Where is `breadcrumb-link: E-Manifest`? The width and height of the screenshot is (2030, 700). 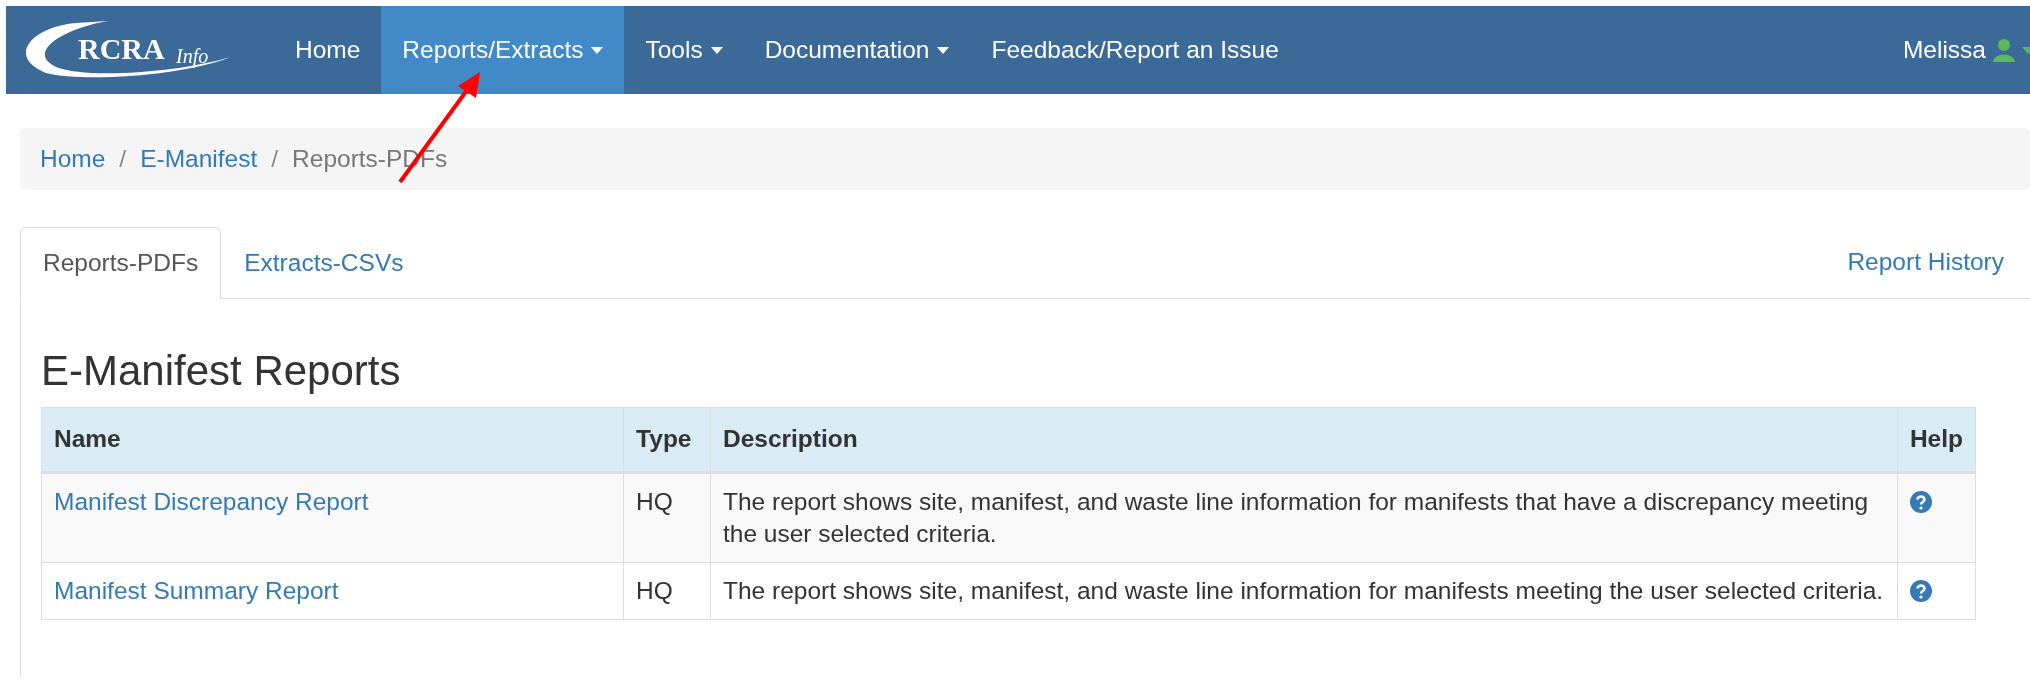
breadcrumb-link: E-Manifest is located at coordinates (199, 159).